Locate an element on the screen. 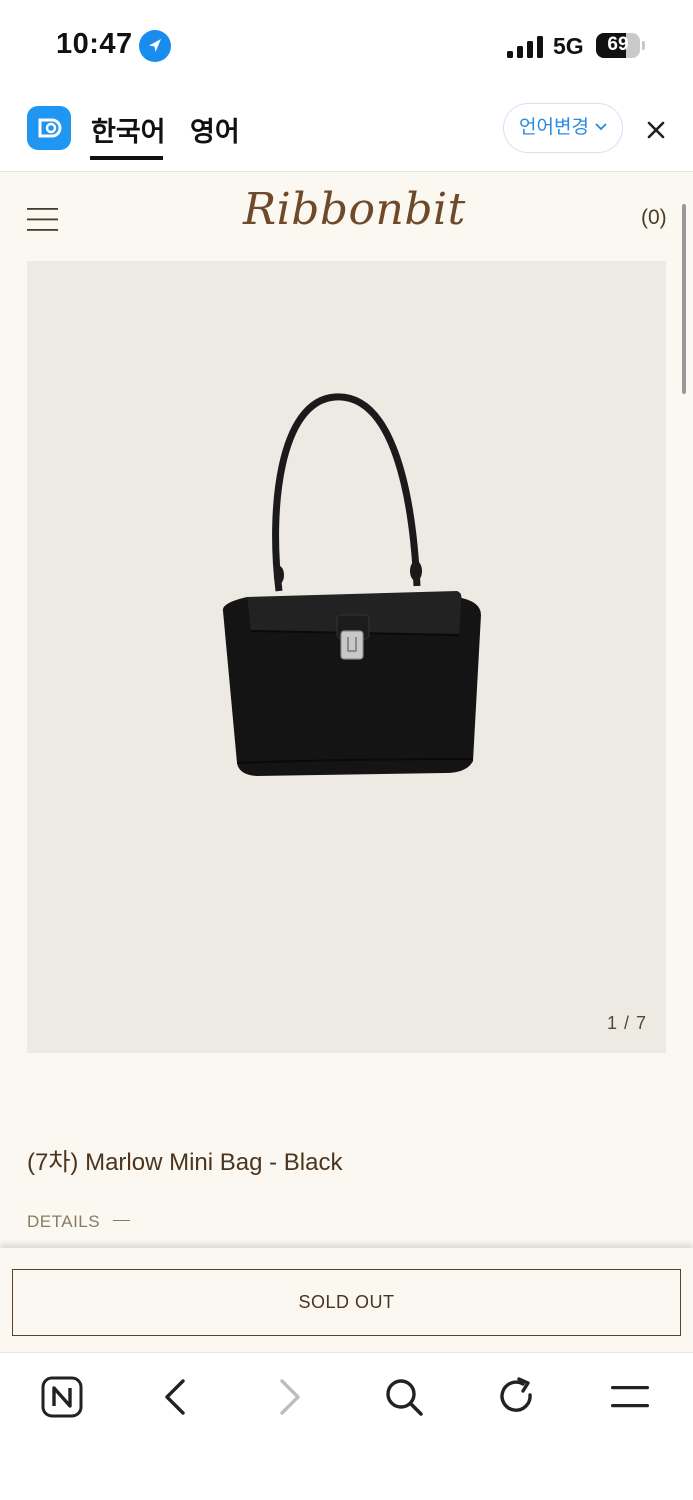 The width and height of the screenshot is (693, 1500). forward-arrow-icon is located at coordinates (290, 1397).